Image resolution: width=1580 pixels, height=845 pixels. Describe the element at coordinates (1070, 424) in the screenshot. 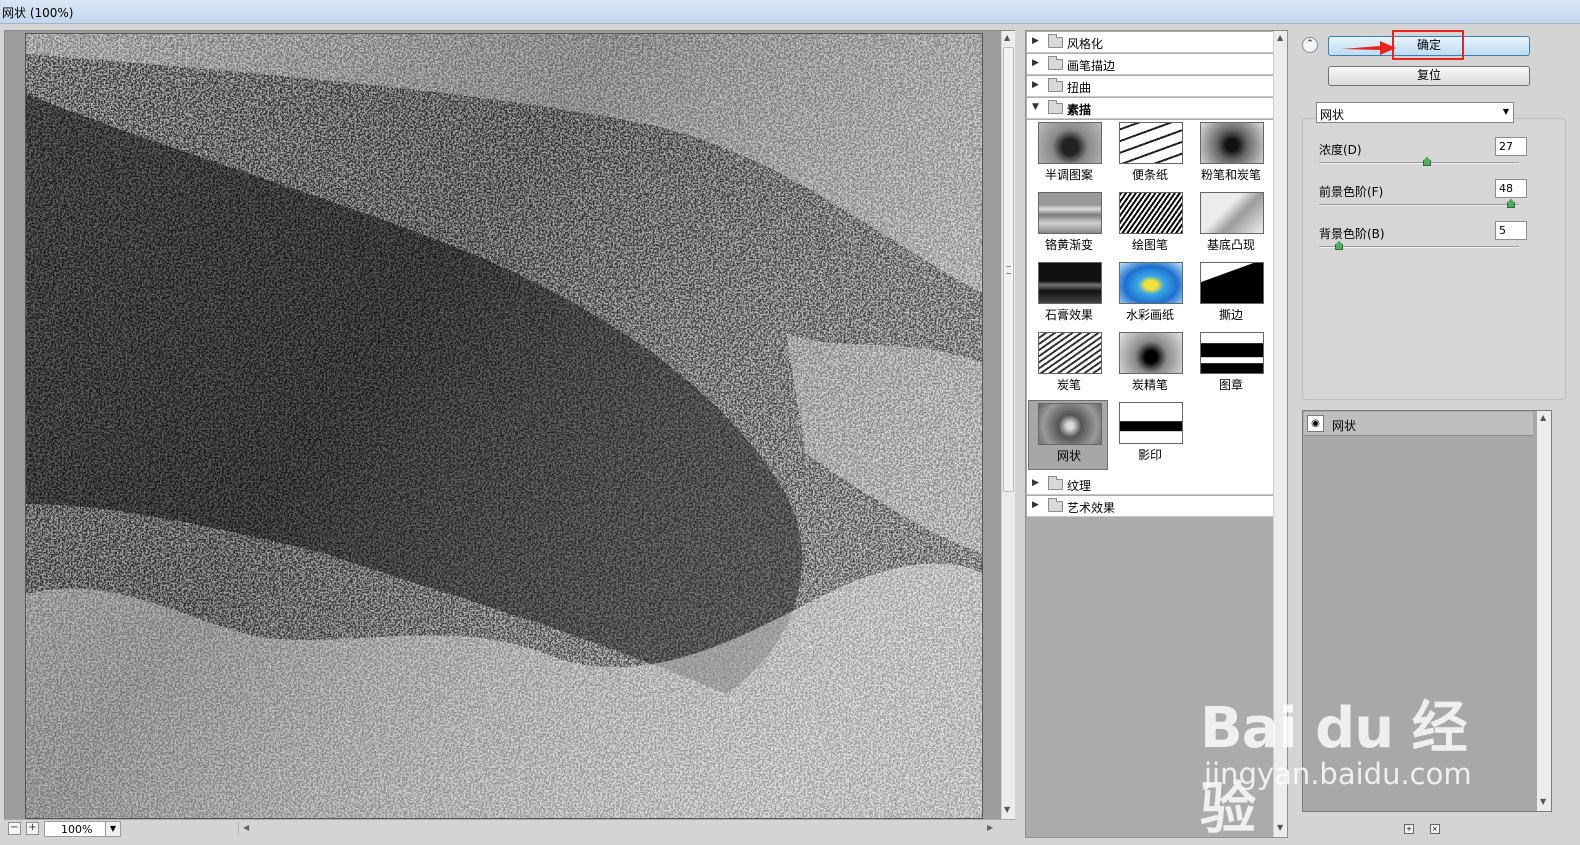

I see `reticulation-thumb` at that location.